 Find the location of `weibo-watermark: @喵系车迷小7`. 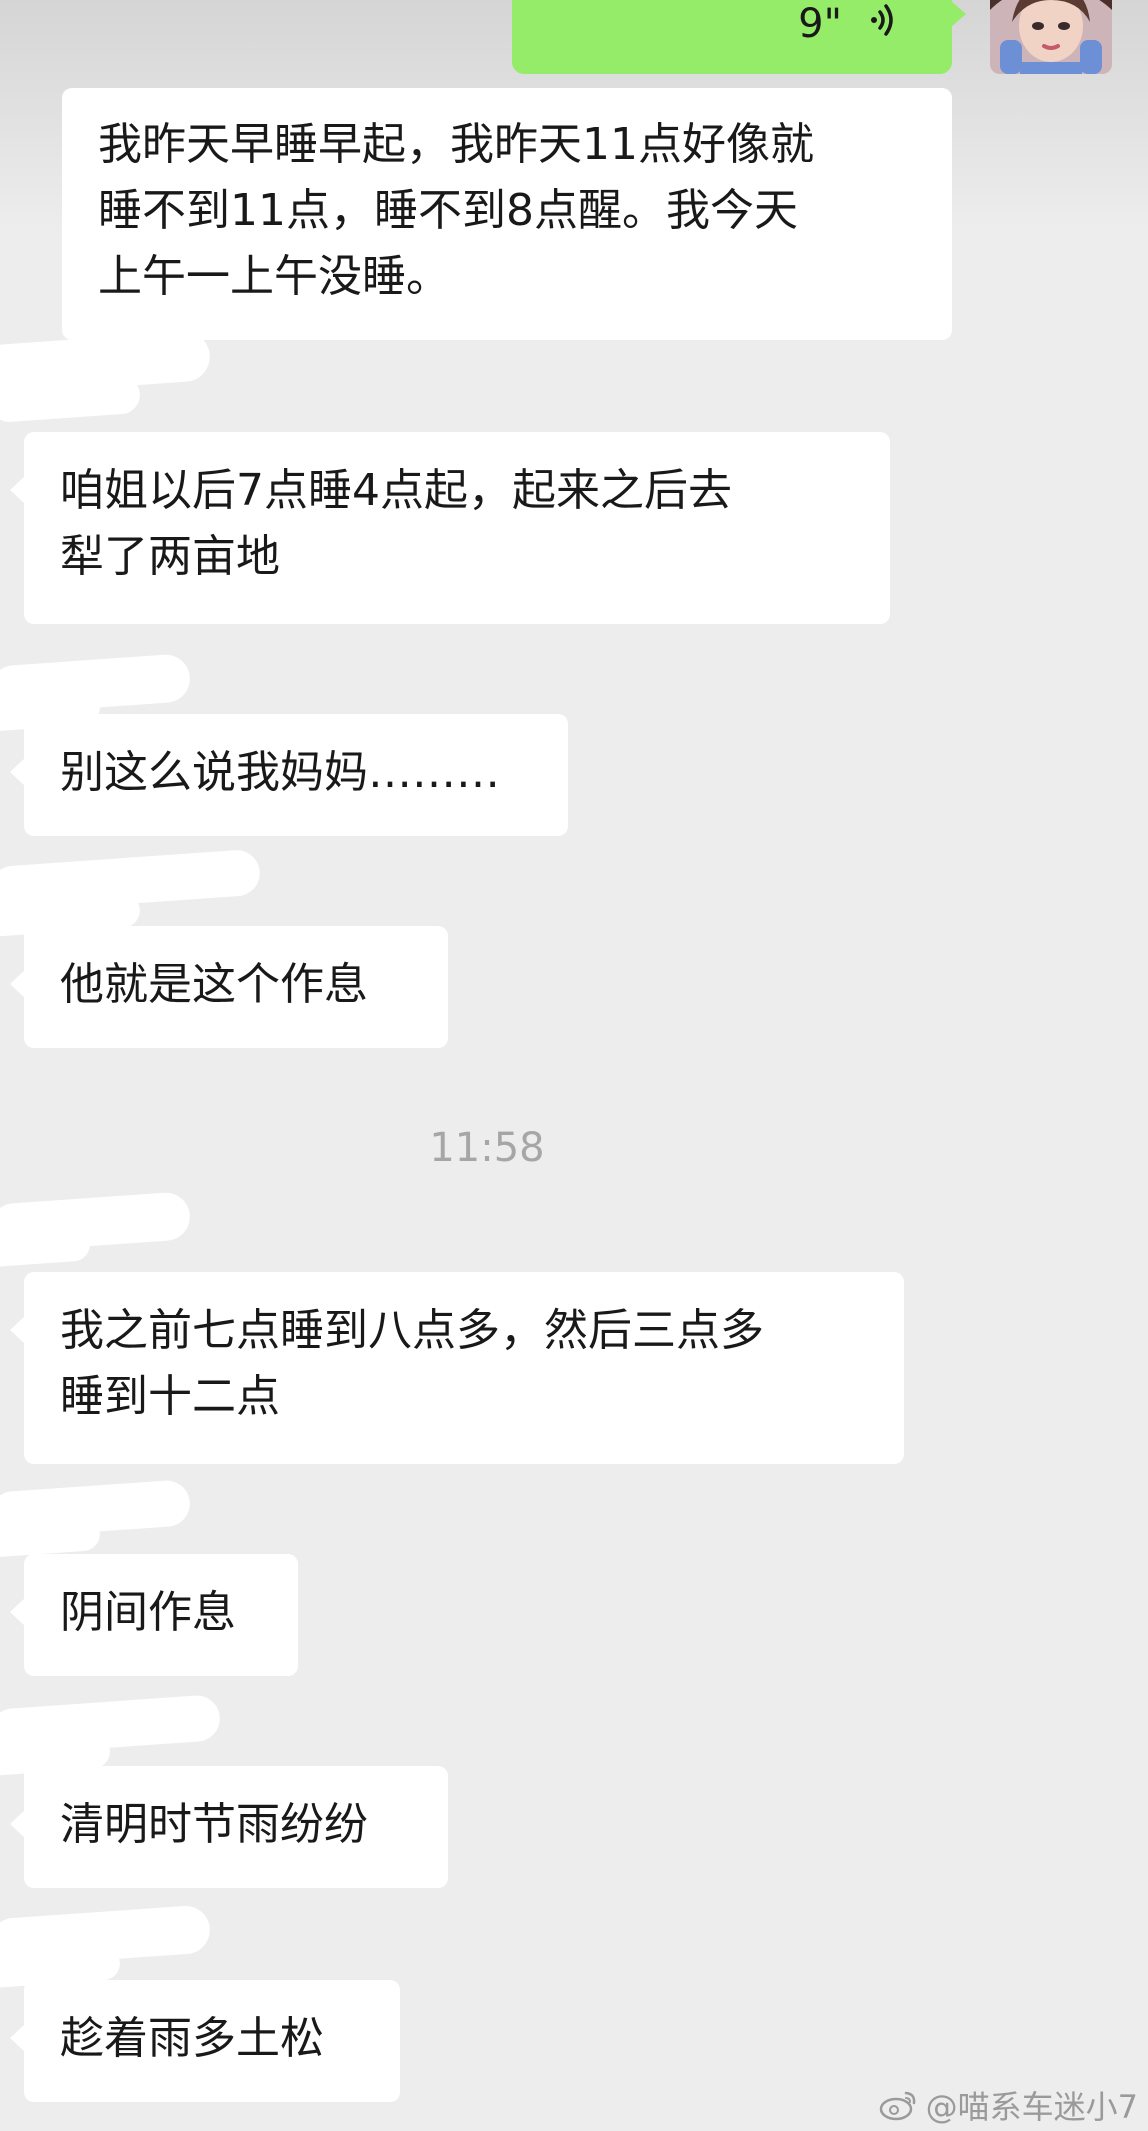

weibo-watermark: @喵系车迷小7 is located at coordinates (1008, 2105).